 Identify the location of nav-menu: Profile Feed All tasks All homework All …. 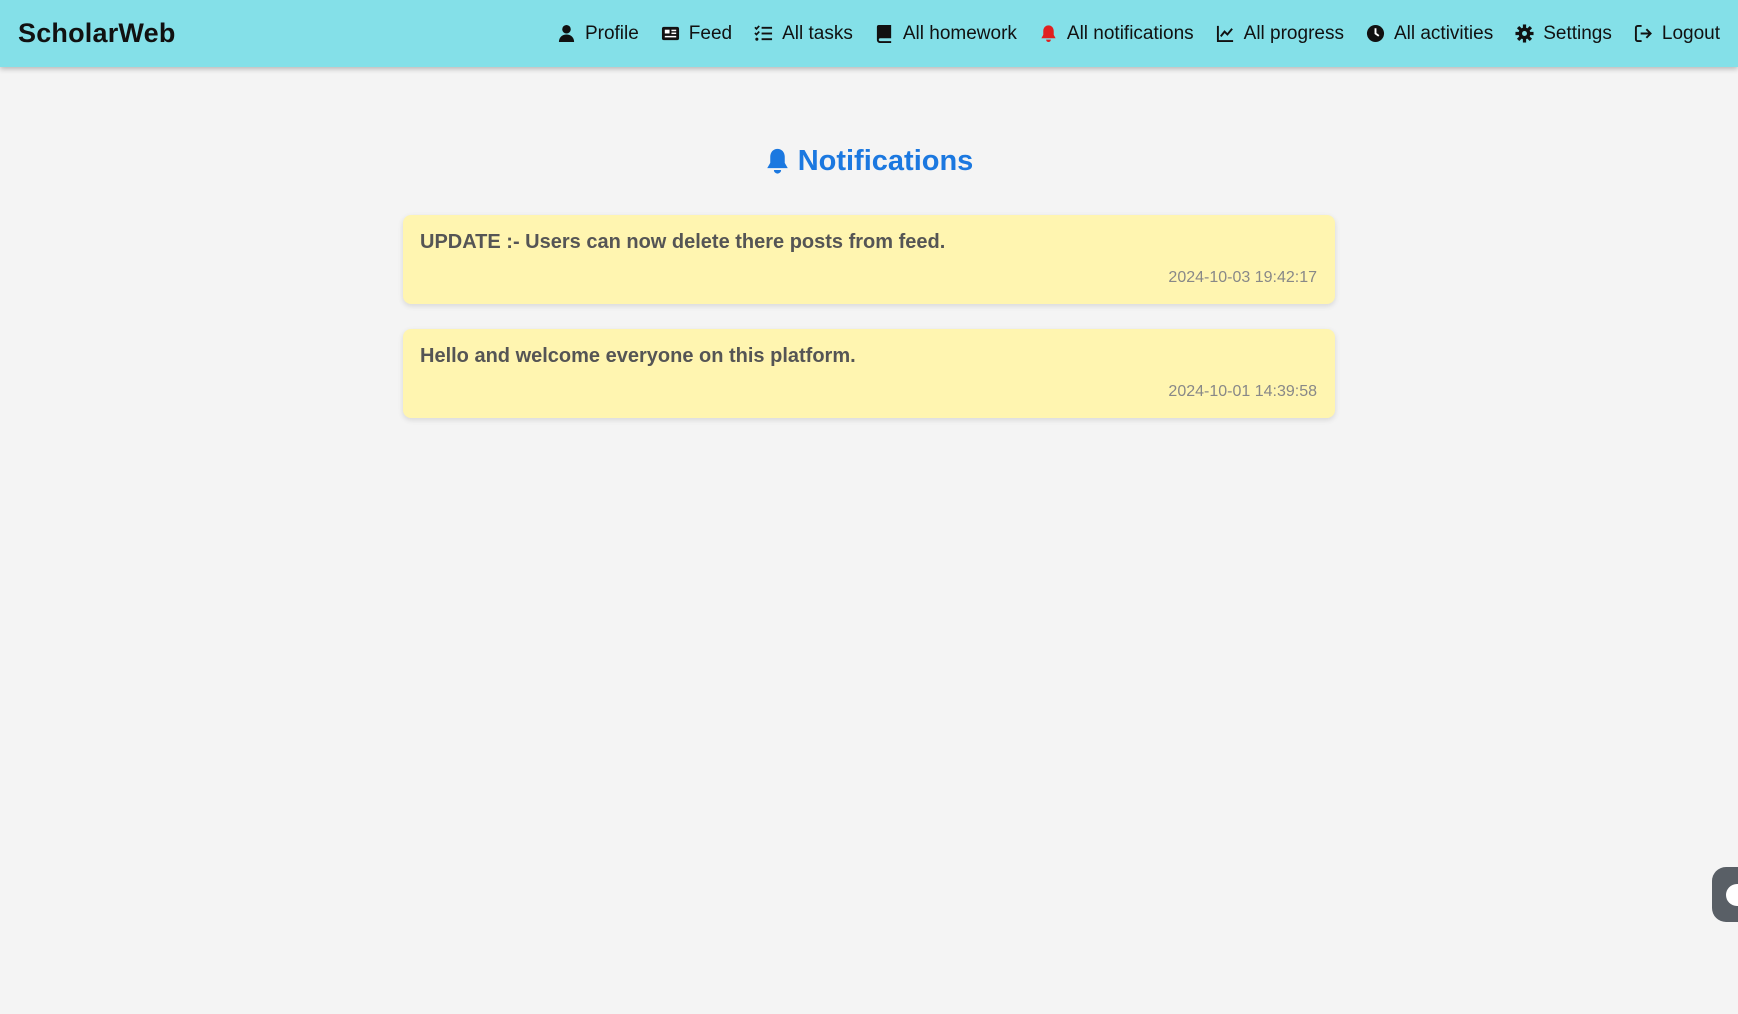
(1127, 34).